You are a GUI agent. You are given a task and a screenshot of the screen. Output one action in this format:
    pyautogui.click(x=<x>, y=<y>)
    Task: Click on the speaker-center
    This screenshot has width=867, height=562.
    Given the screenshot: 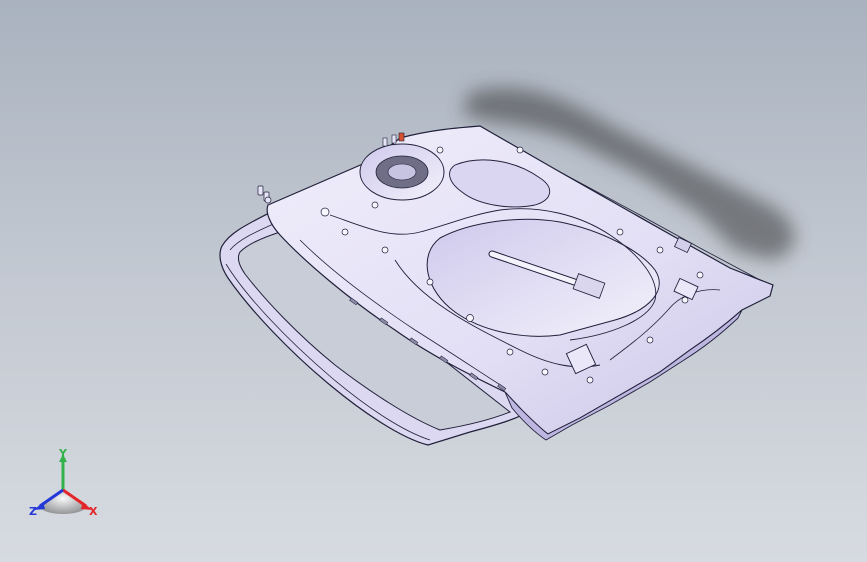 What is the action you would take?
    pyautogui.click(x=402, y=172)
    